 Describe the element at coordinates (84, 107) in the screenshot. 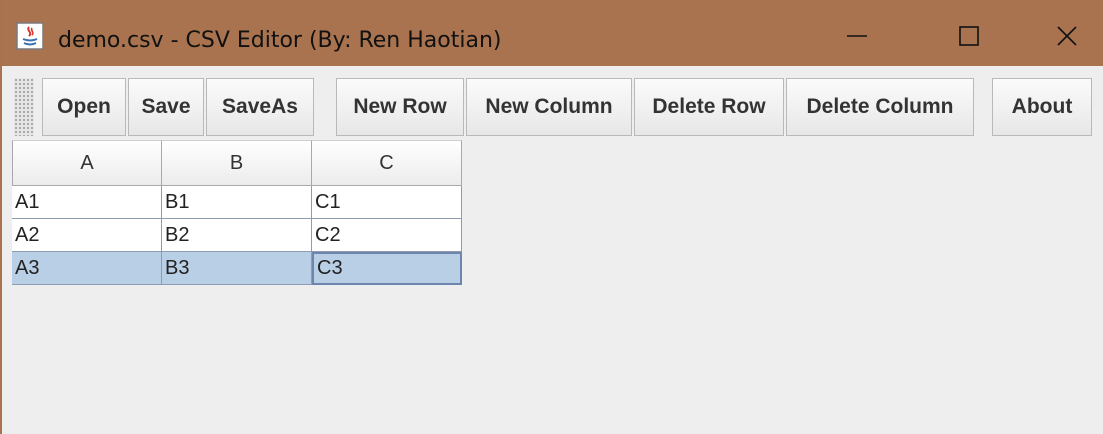

I see `open-button: Open` at that location.